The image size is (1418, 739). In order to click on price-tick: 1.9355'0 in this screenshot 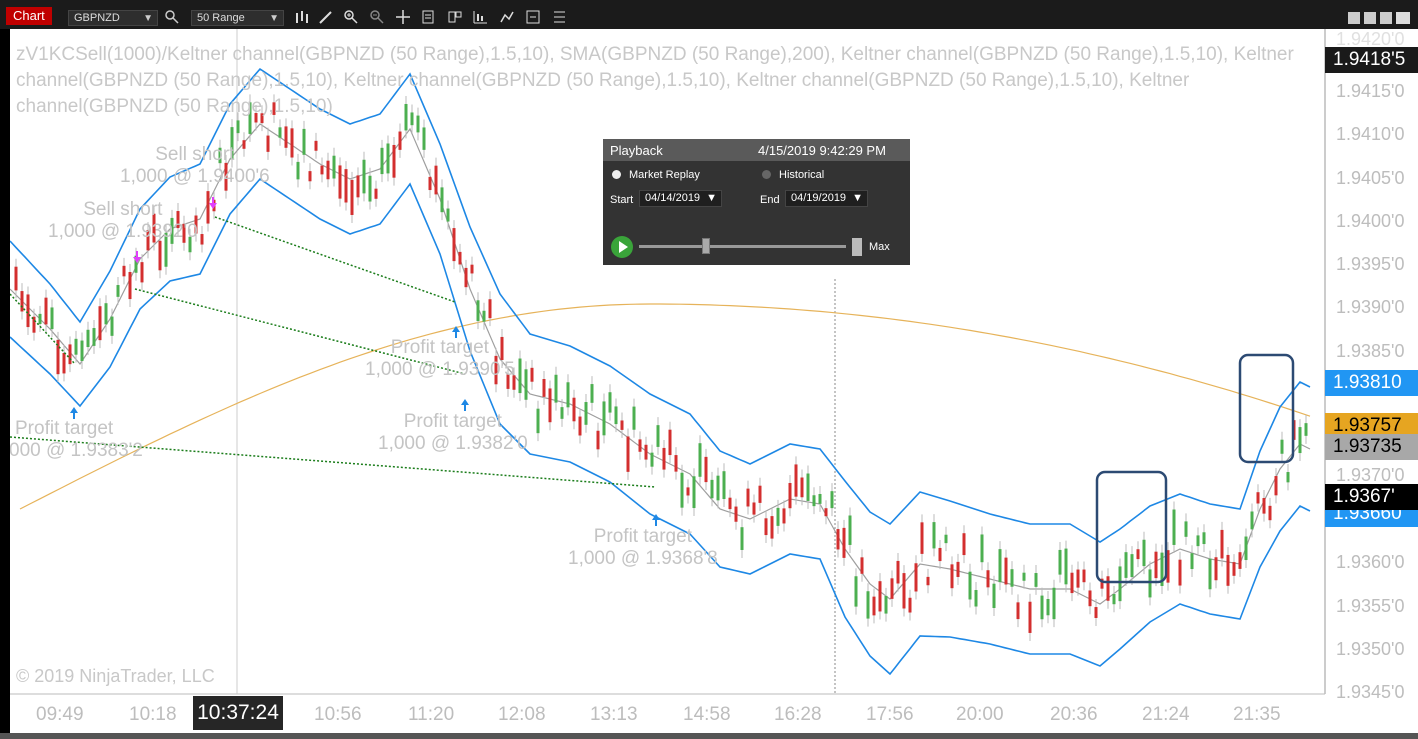, I will do `click(1370, 606)`.